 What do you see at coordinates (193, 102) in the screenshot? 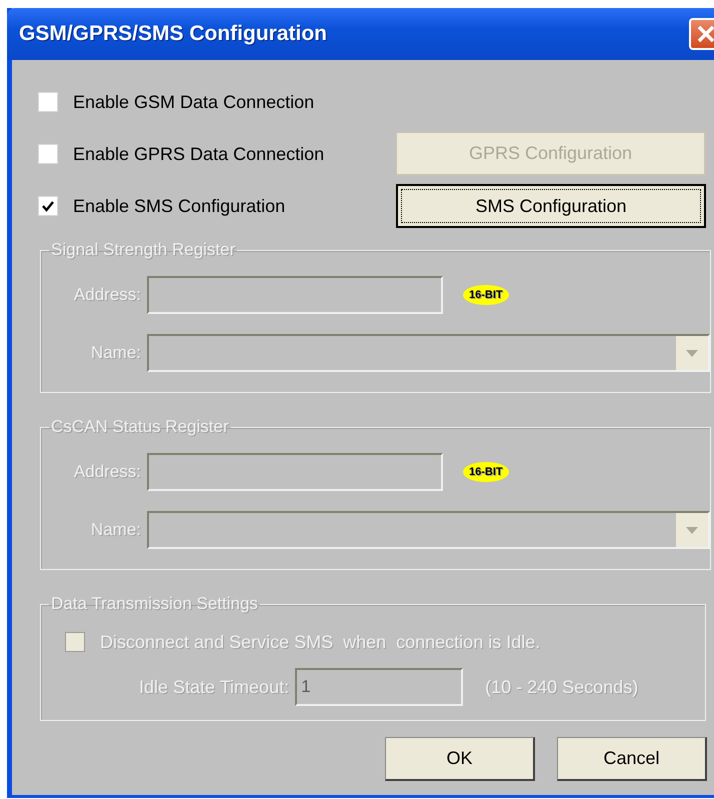
I see `checkbox-label: Enable GSM Data Connection` at bounding box center [193, 102].